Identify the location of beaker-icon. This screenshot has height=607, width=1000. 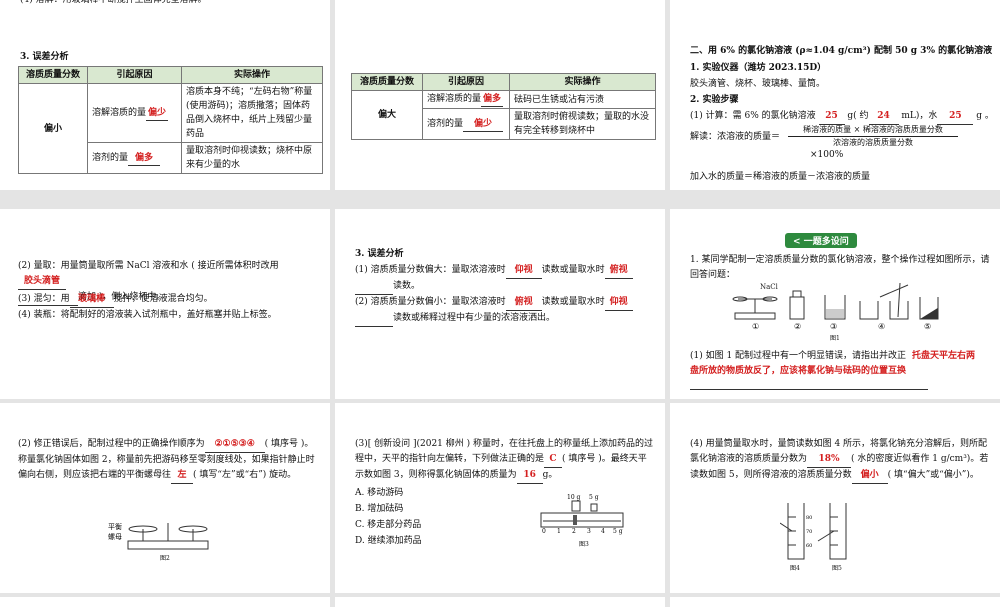
(835, 307).